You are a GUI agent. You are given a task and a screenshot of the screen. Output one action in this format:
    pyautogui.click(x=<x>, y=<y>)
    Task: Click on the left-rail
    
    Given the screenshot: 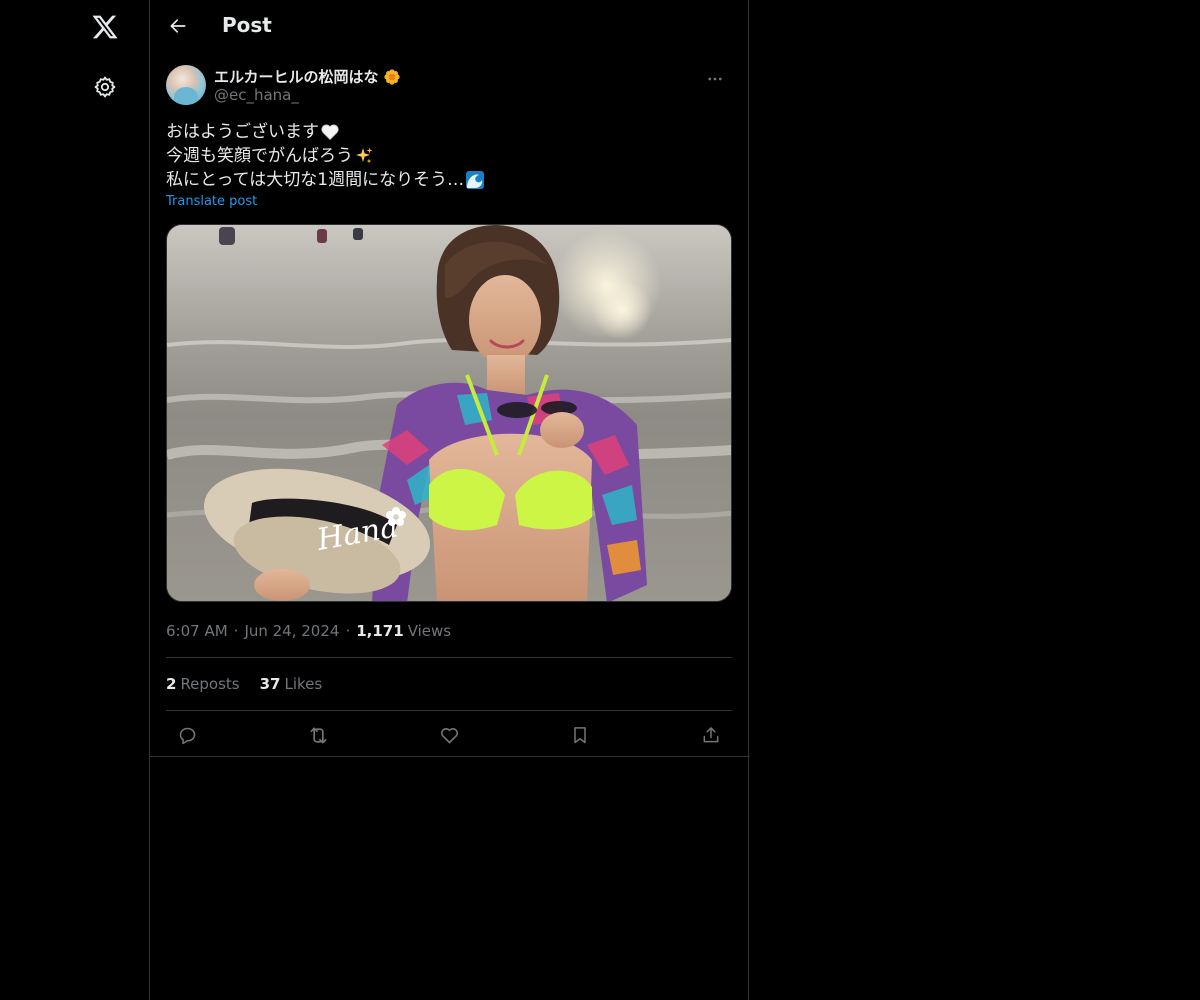 What is the action you would take?
    pyautogui.click(x=75, y=500)
    